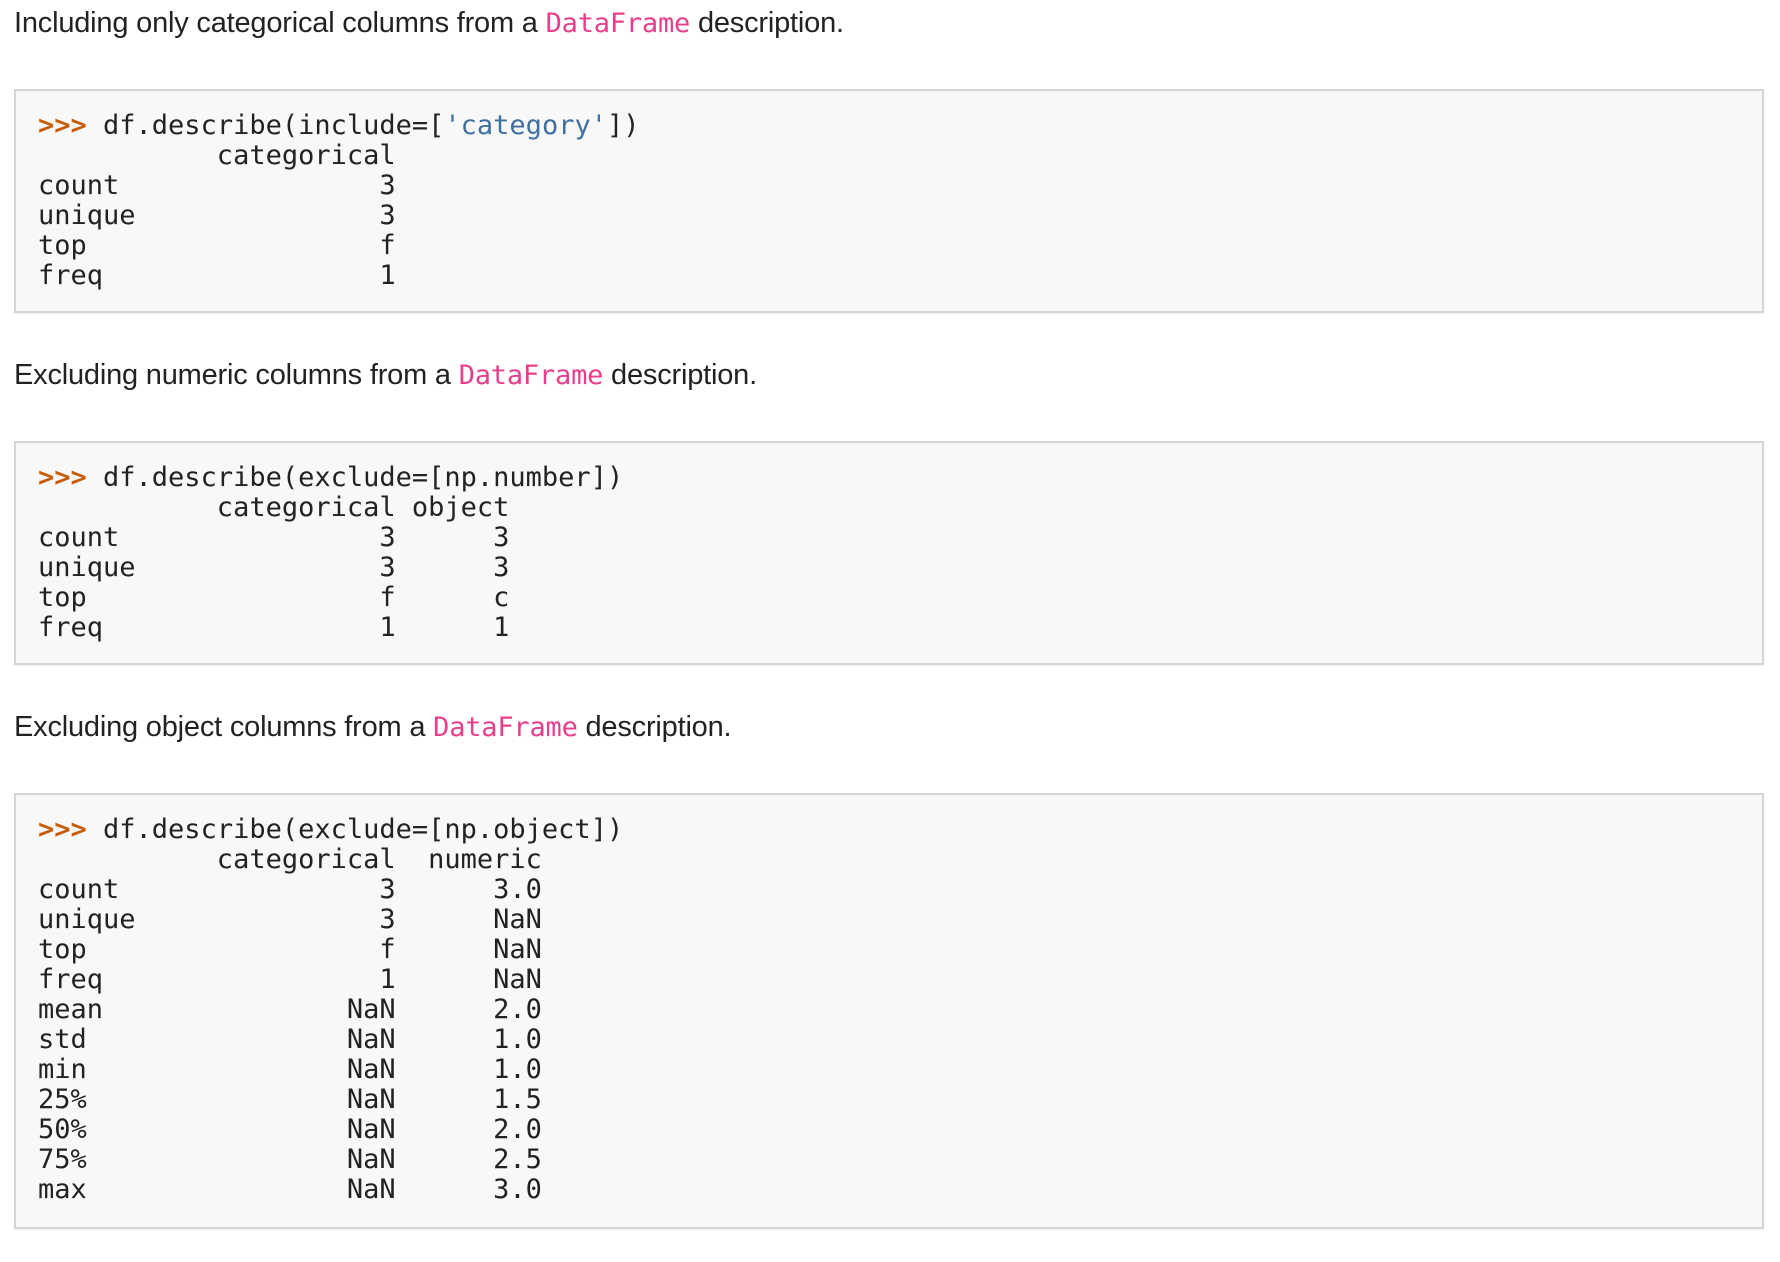 The image size is (1780, 1262). What do you see at coordinates (274, 125) in the screenshot?
I see `command-text: df.describe(include=[` at bounding box center [274, 125].